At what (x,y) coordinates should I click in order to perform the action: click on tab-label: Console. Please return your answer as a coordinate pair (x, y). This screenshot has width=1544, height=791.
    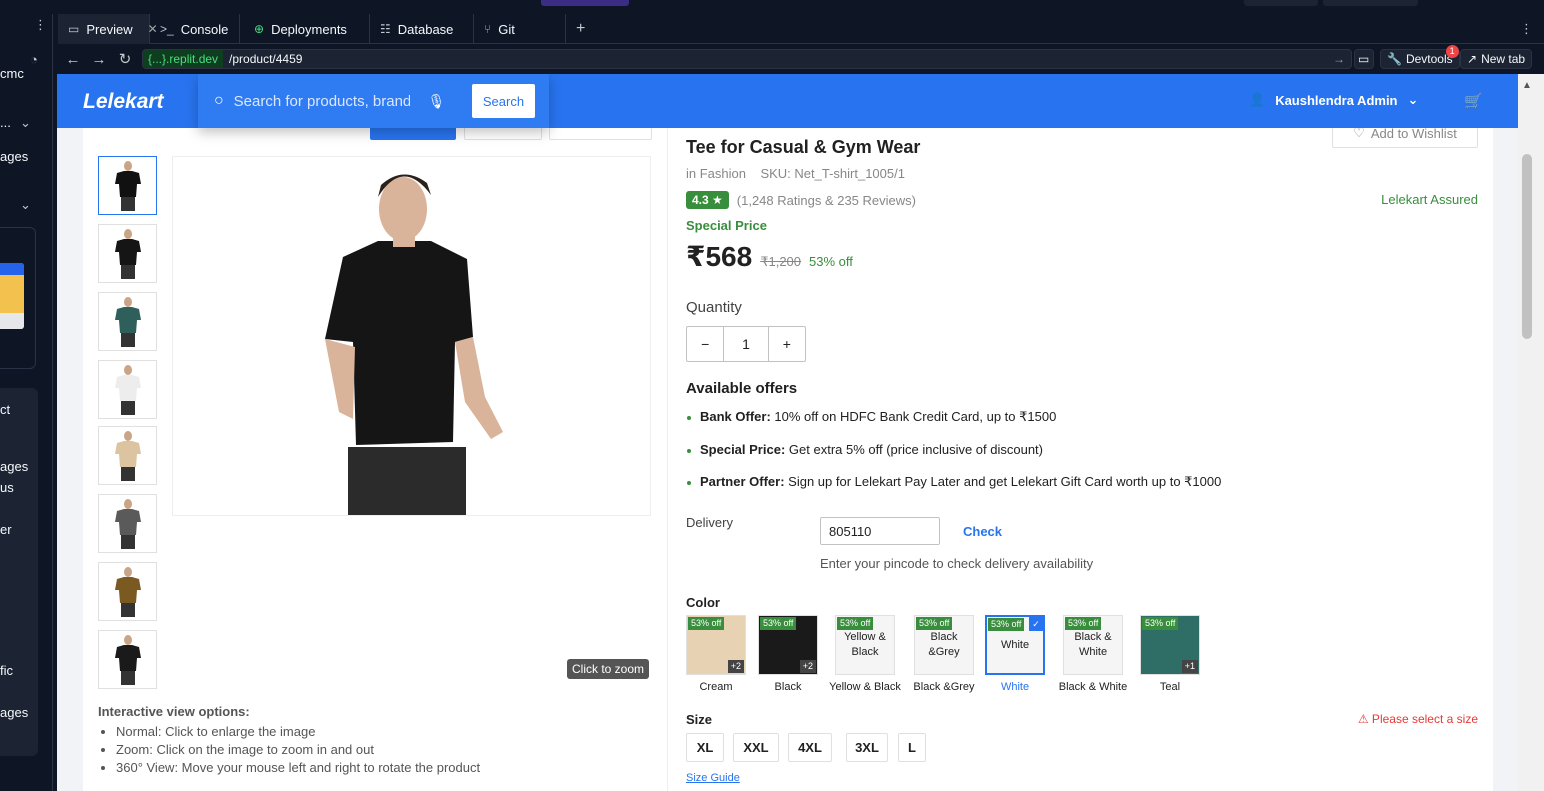
    Looking at the image, I should click on (204, 29).